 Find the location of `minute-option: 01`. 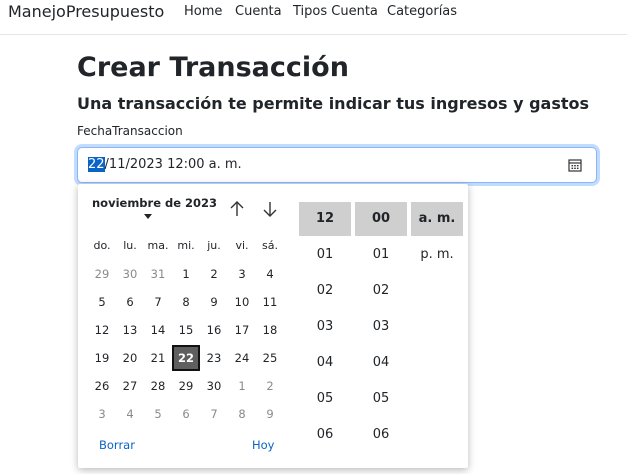

minute-option: 01 is located at coordinates (381, 255).